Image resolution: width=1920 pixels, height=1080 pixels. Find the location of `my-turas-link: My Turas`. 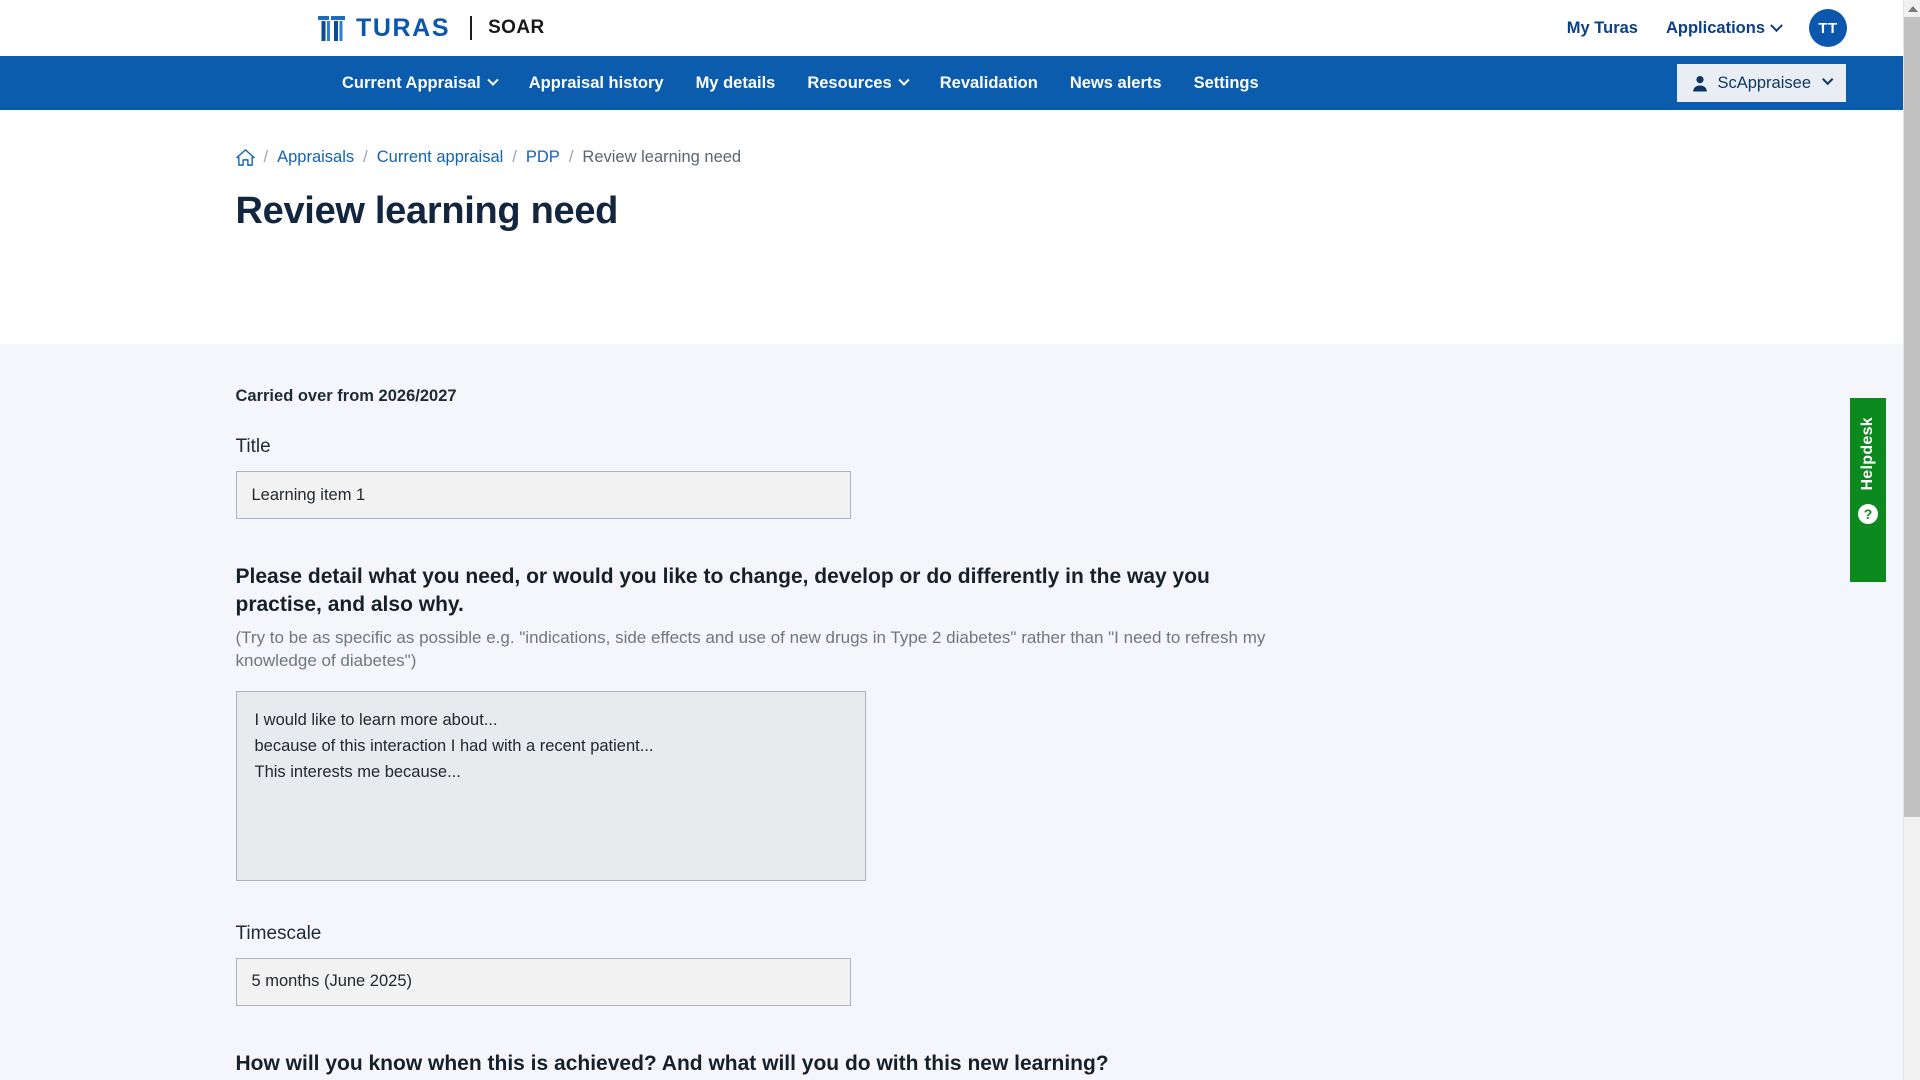

my-turas-link: My Turas is located at coordinates (1602, 28).